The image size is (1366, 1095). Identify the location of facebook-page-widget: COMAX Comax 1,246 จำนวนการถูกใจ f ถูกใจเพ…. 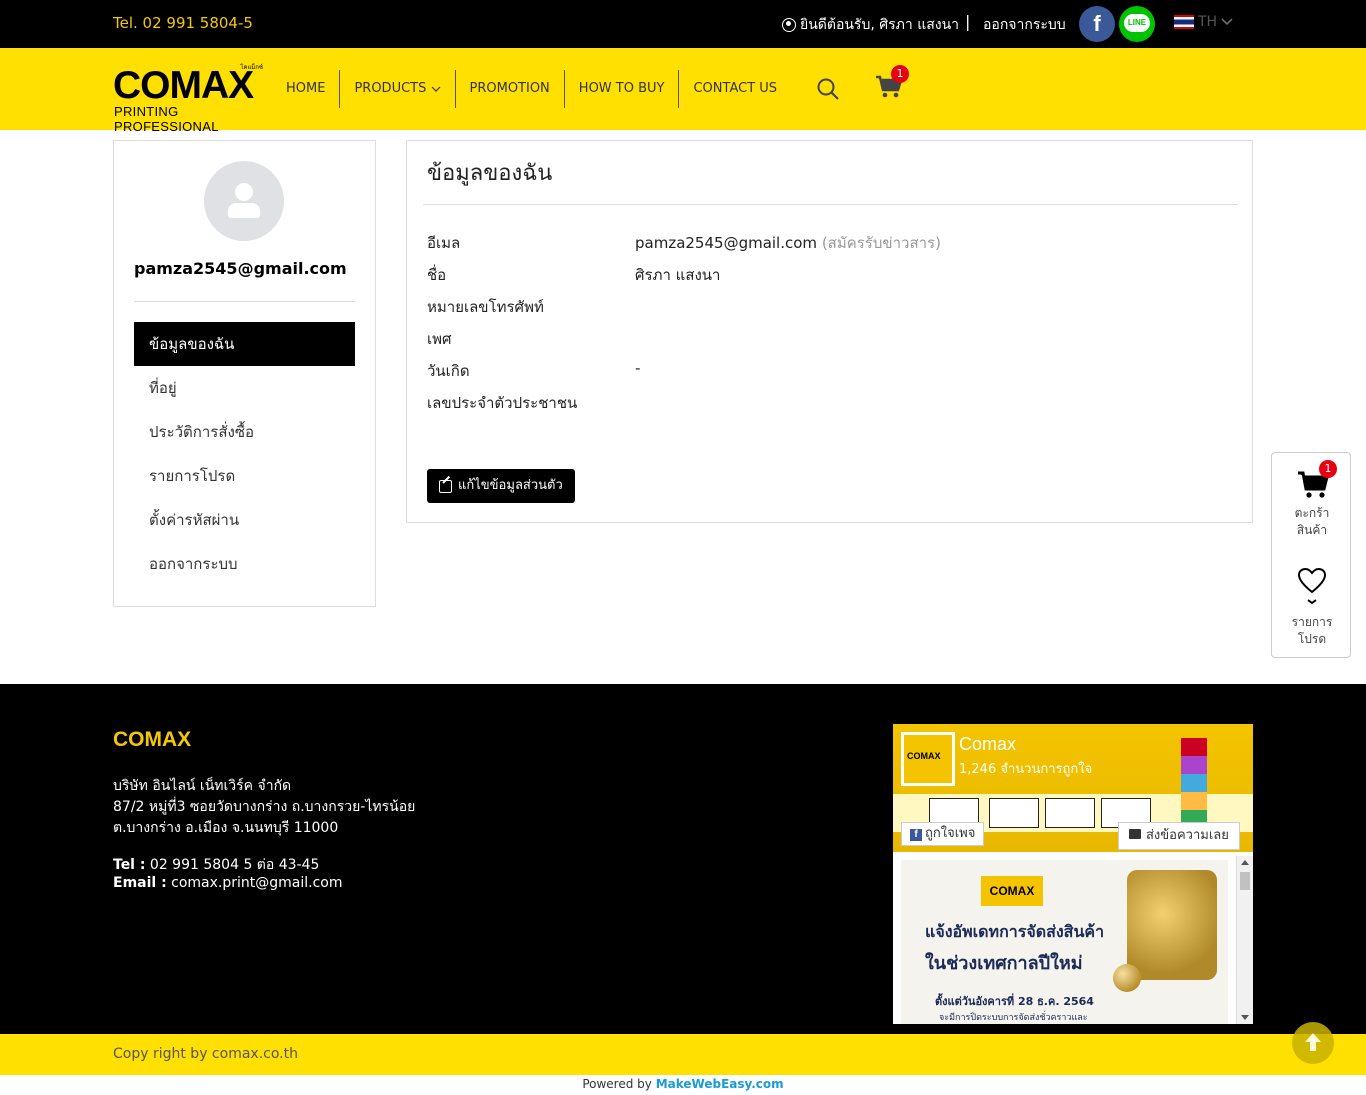
(1073, 874).